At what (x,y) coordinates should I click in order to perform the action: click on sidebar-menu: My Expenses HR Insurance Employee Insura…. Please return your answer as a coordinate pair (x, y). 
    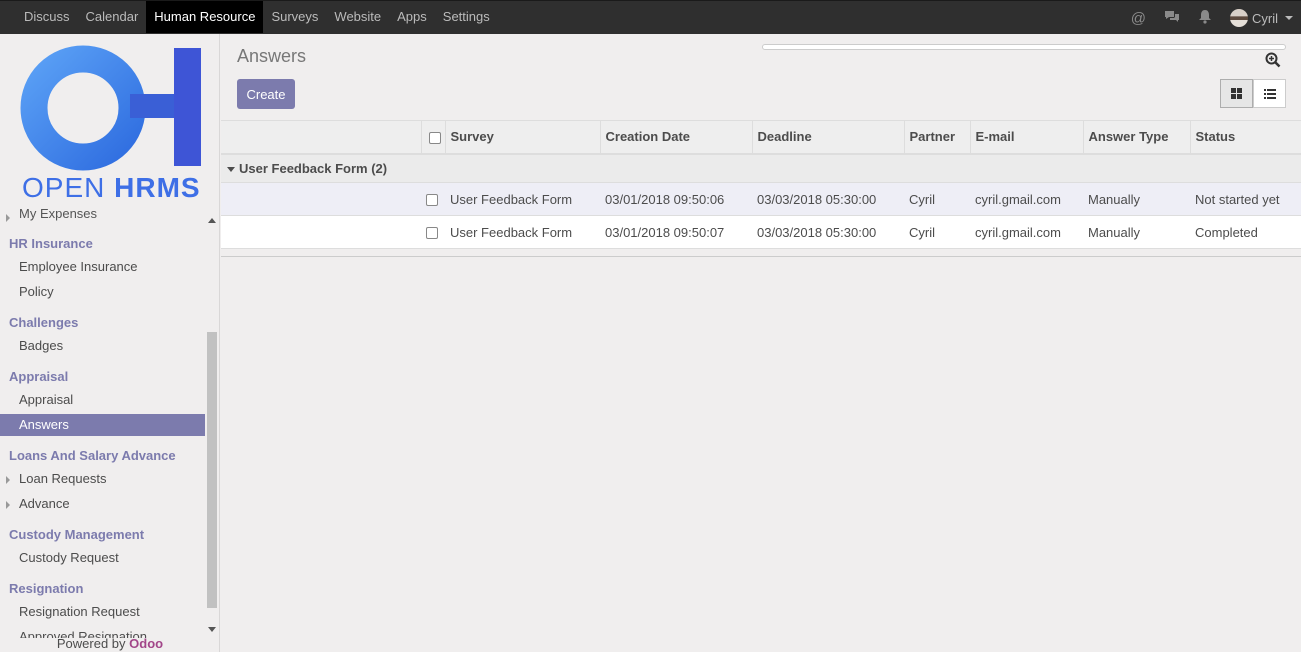
    Looking at the image, I should click on (102, 422).